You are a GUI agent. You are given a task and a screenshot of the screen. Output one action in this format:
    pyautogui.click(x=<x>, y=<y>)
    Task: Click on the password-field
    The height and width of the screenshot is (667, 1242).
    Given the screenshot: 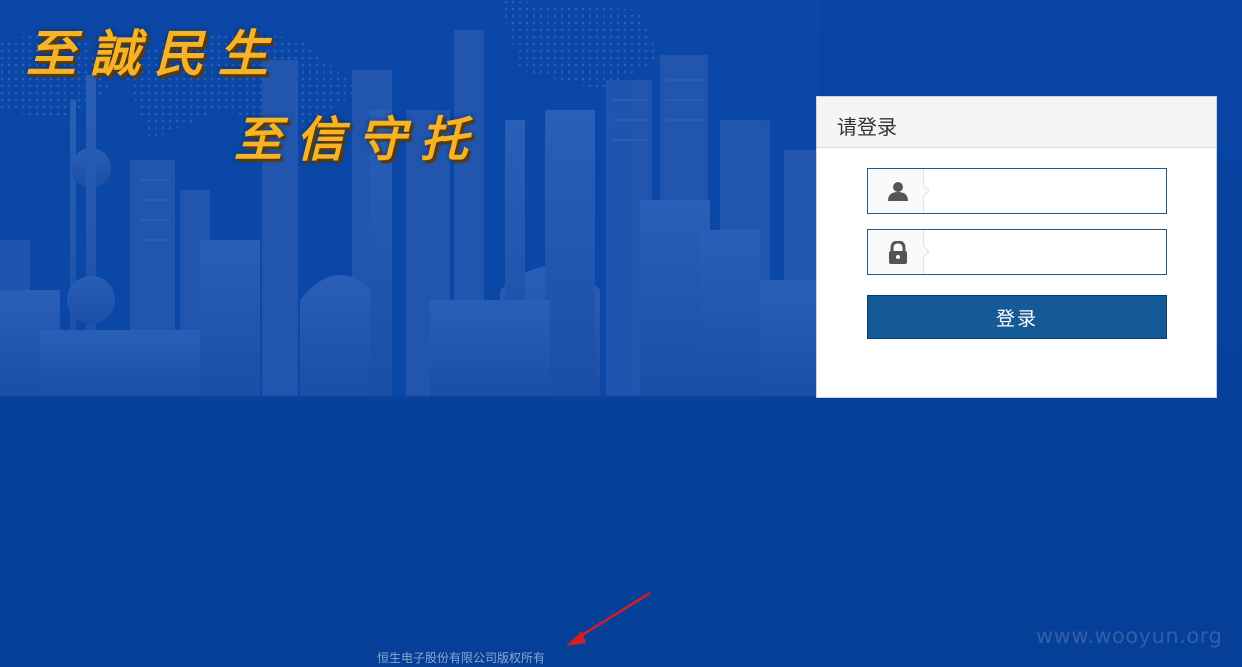 What is the action you would take?
    pyautogui.click(x=1017, y=252)
    